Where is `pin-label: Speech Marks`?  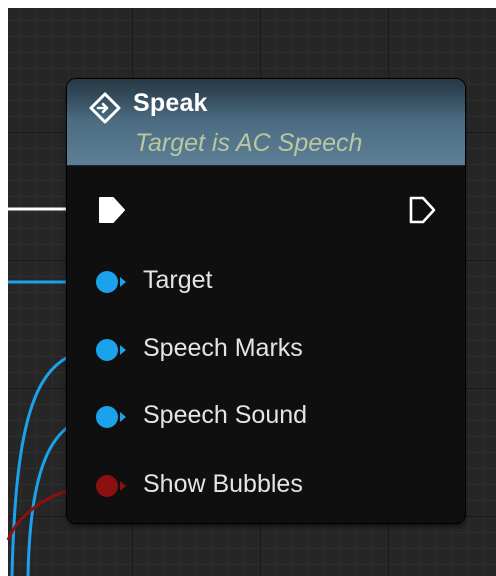 pin-label: Speech Marks is located at coordinates (223, 348).